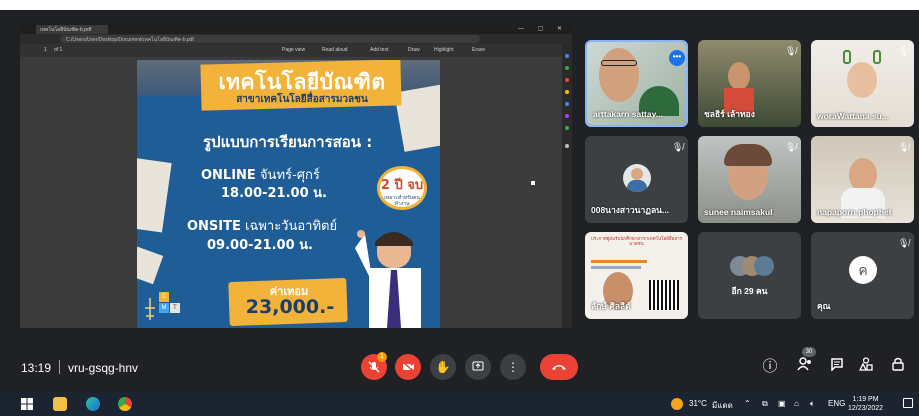  I want to click on participant-tile: 🎙︎̸ ชลธิร์ เล้าทอง, so click(749, 83).